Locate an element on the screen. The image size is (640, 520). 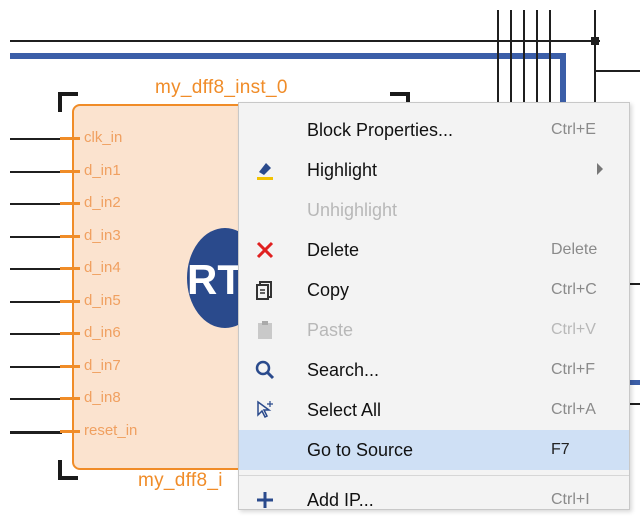
menu-separator is located at coordinates (434, 475).